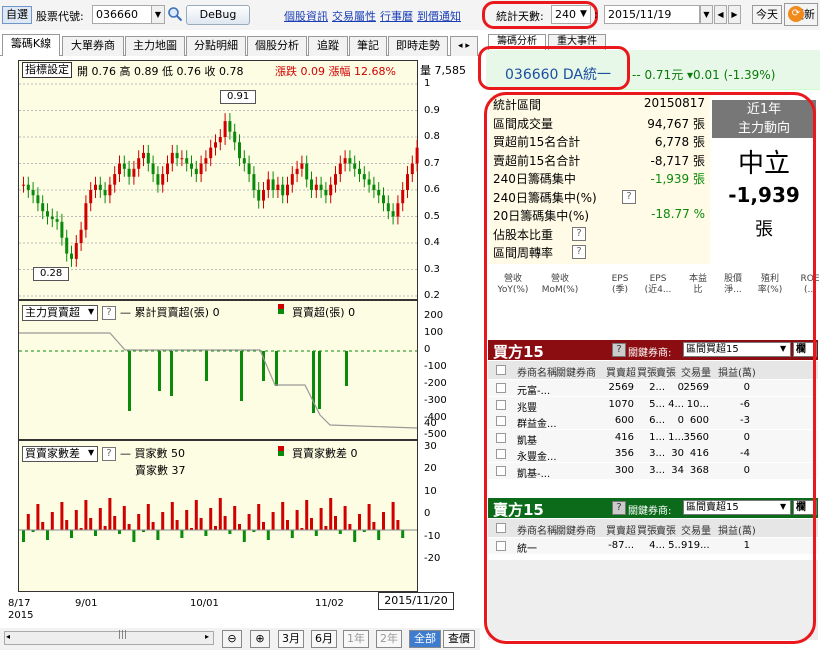 The width and height of the screenshot is (820, 651). Describe the element at coordinates (767, 14) in the screenshot. I see `today-button: 今天` at that location.